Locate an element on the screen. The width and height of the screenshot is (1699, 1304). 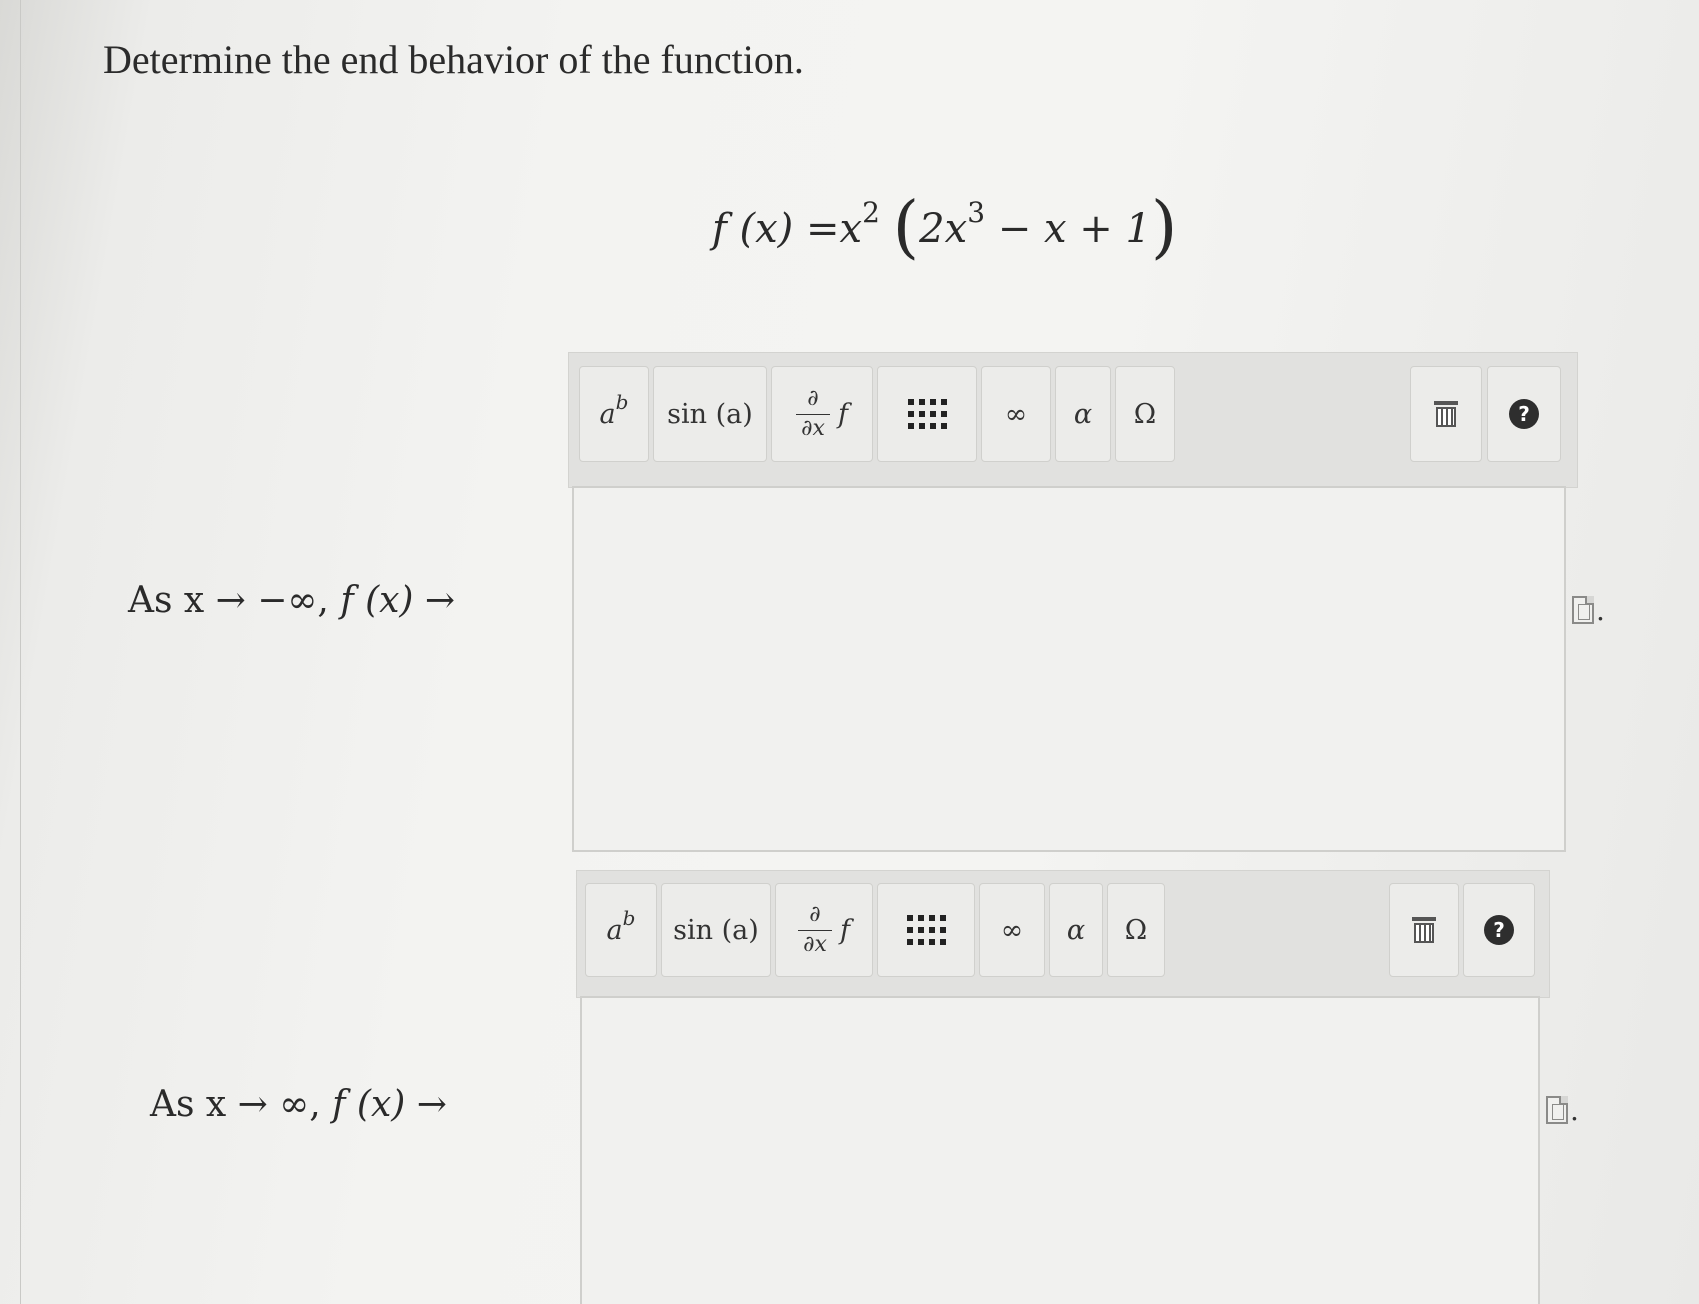
row-1-label-prefix: As x → −∞, is located at coordinates (234, 600).